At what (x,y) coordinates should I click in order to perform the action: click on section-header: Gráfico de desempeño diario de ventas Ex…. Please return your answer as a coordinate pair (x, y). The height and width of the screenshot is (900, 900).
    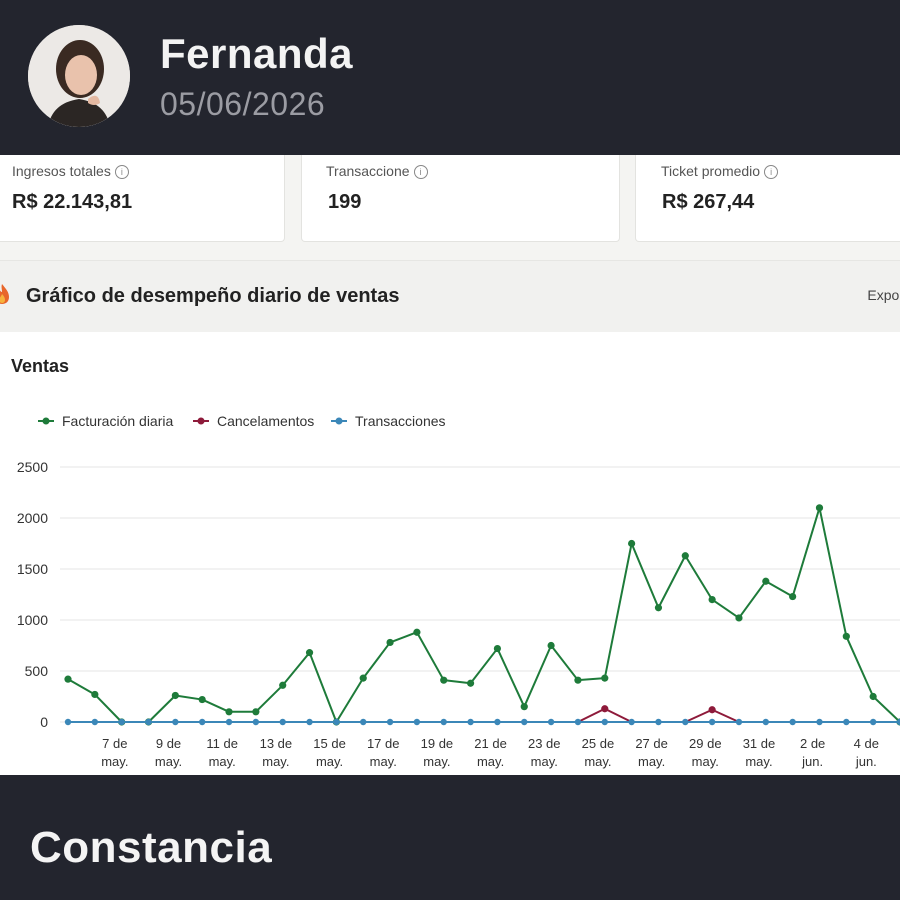
    Looking at the image, I should click on (450, 297).